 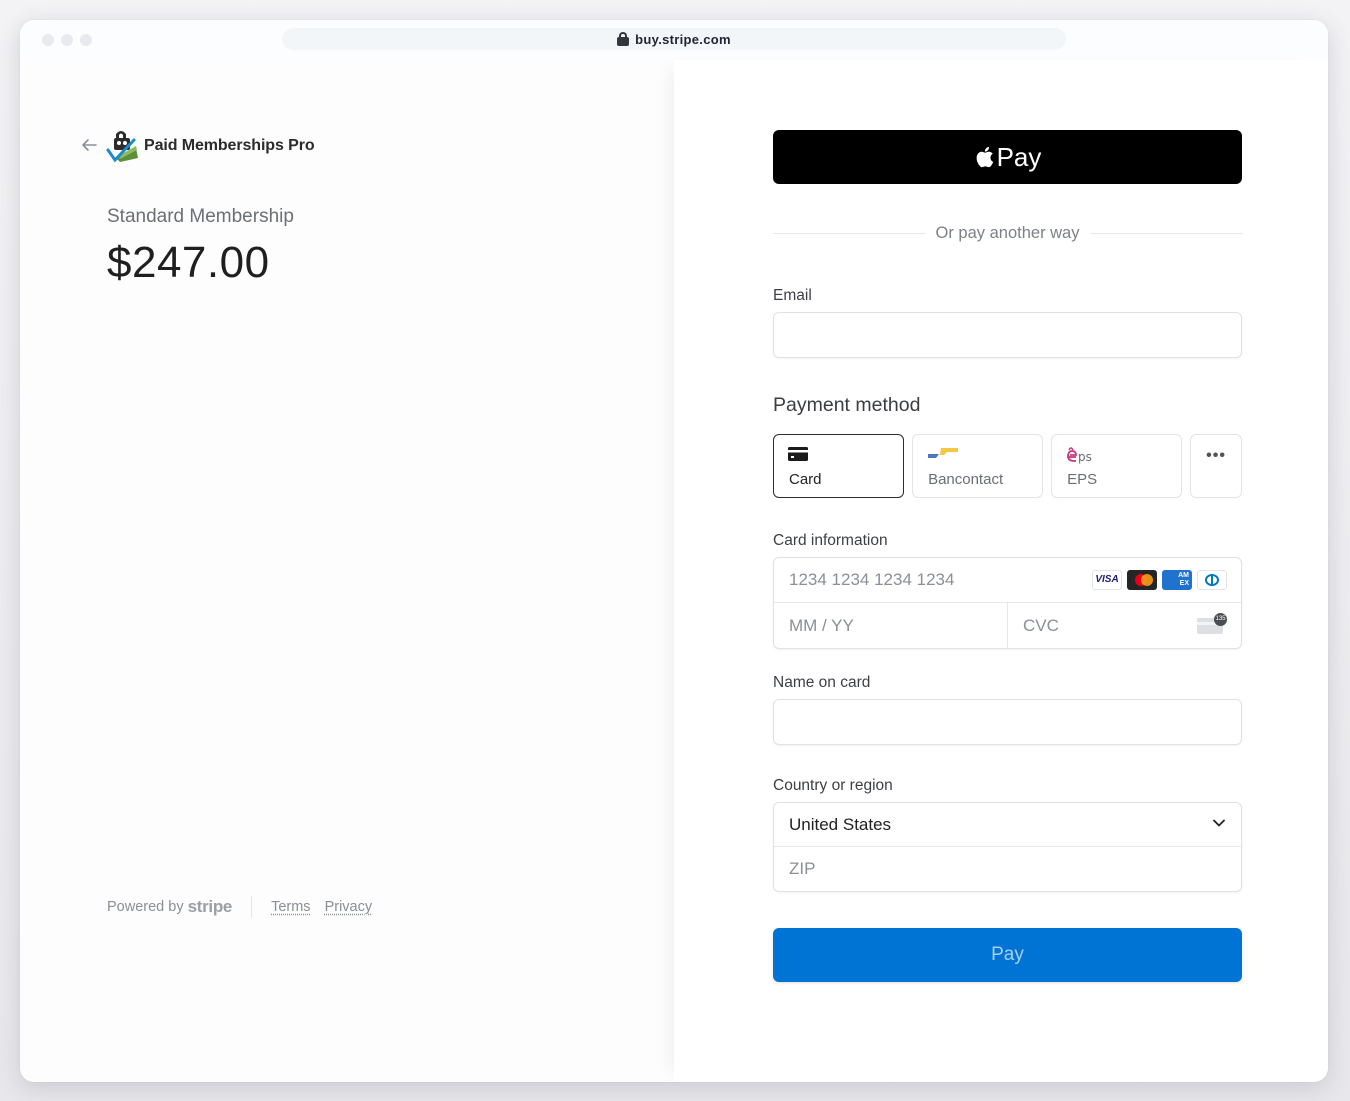 I want to click on amex-icon: AM EX, so click(x=1177, y=580).